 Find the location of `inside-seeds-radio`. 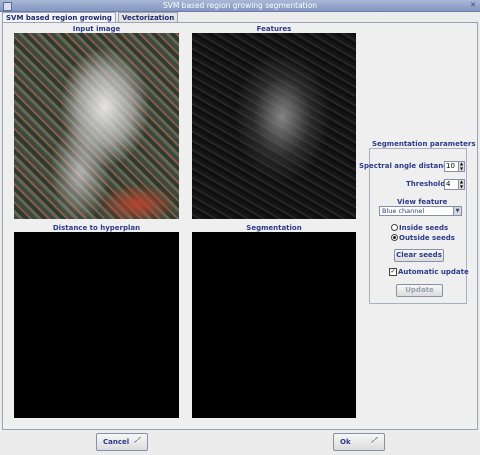

inside-seeds-radio is located at coordinates (394, 227).